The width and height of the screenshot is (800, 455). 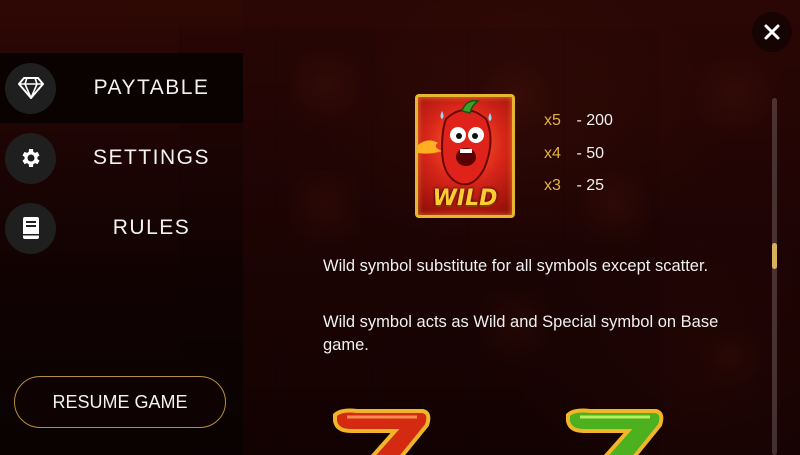 I want to click on payout-multiplier: x3, so click(x=552, y=185).